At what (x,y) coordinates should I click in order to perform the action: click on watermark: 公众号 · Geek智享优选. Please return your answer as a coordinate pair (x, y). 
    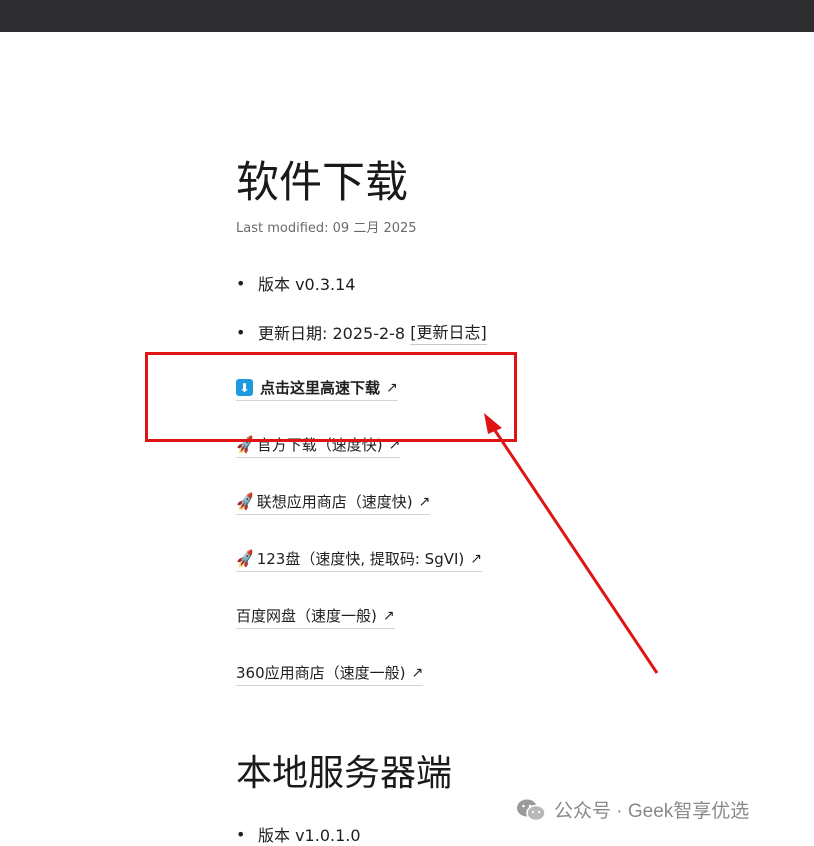
    Looking at the image, I should click on (632, 809).